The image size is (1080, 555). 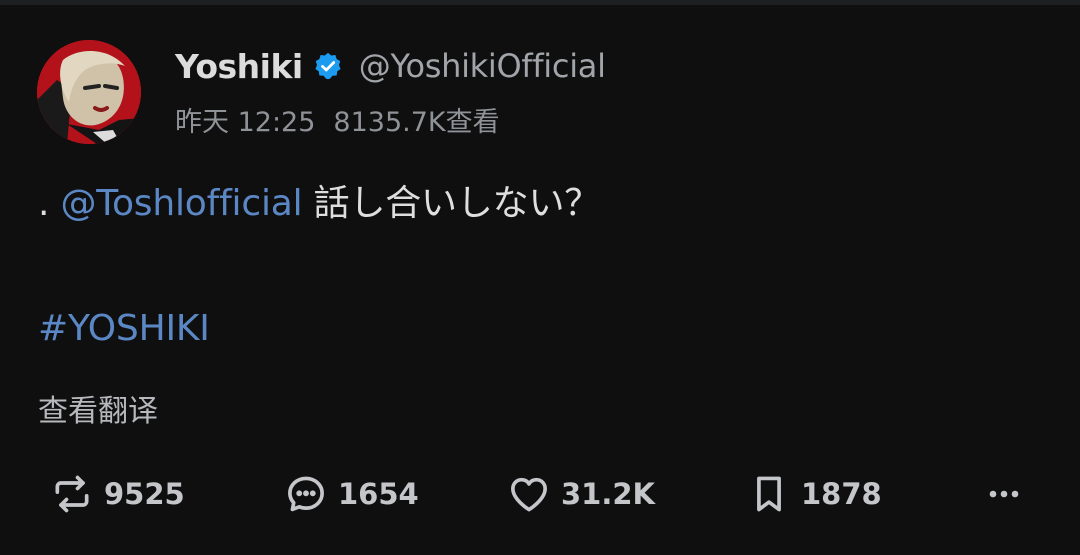 What do you see at coordinates (482, 66) in the screenshot?
I see `author-handle: @YoshikiOfficial` at bounding box center [482, 66].